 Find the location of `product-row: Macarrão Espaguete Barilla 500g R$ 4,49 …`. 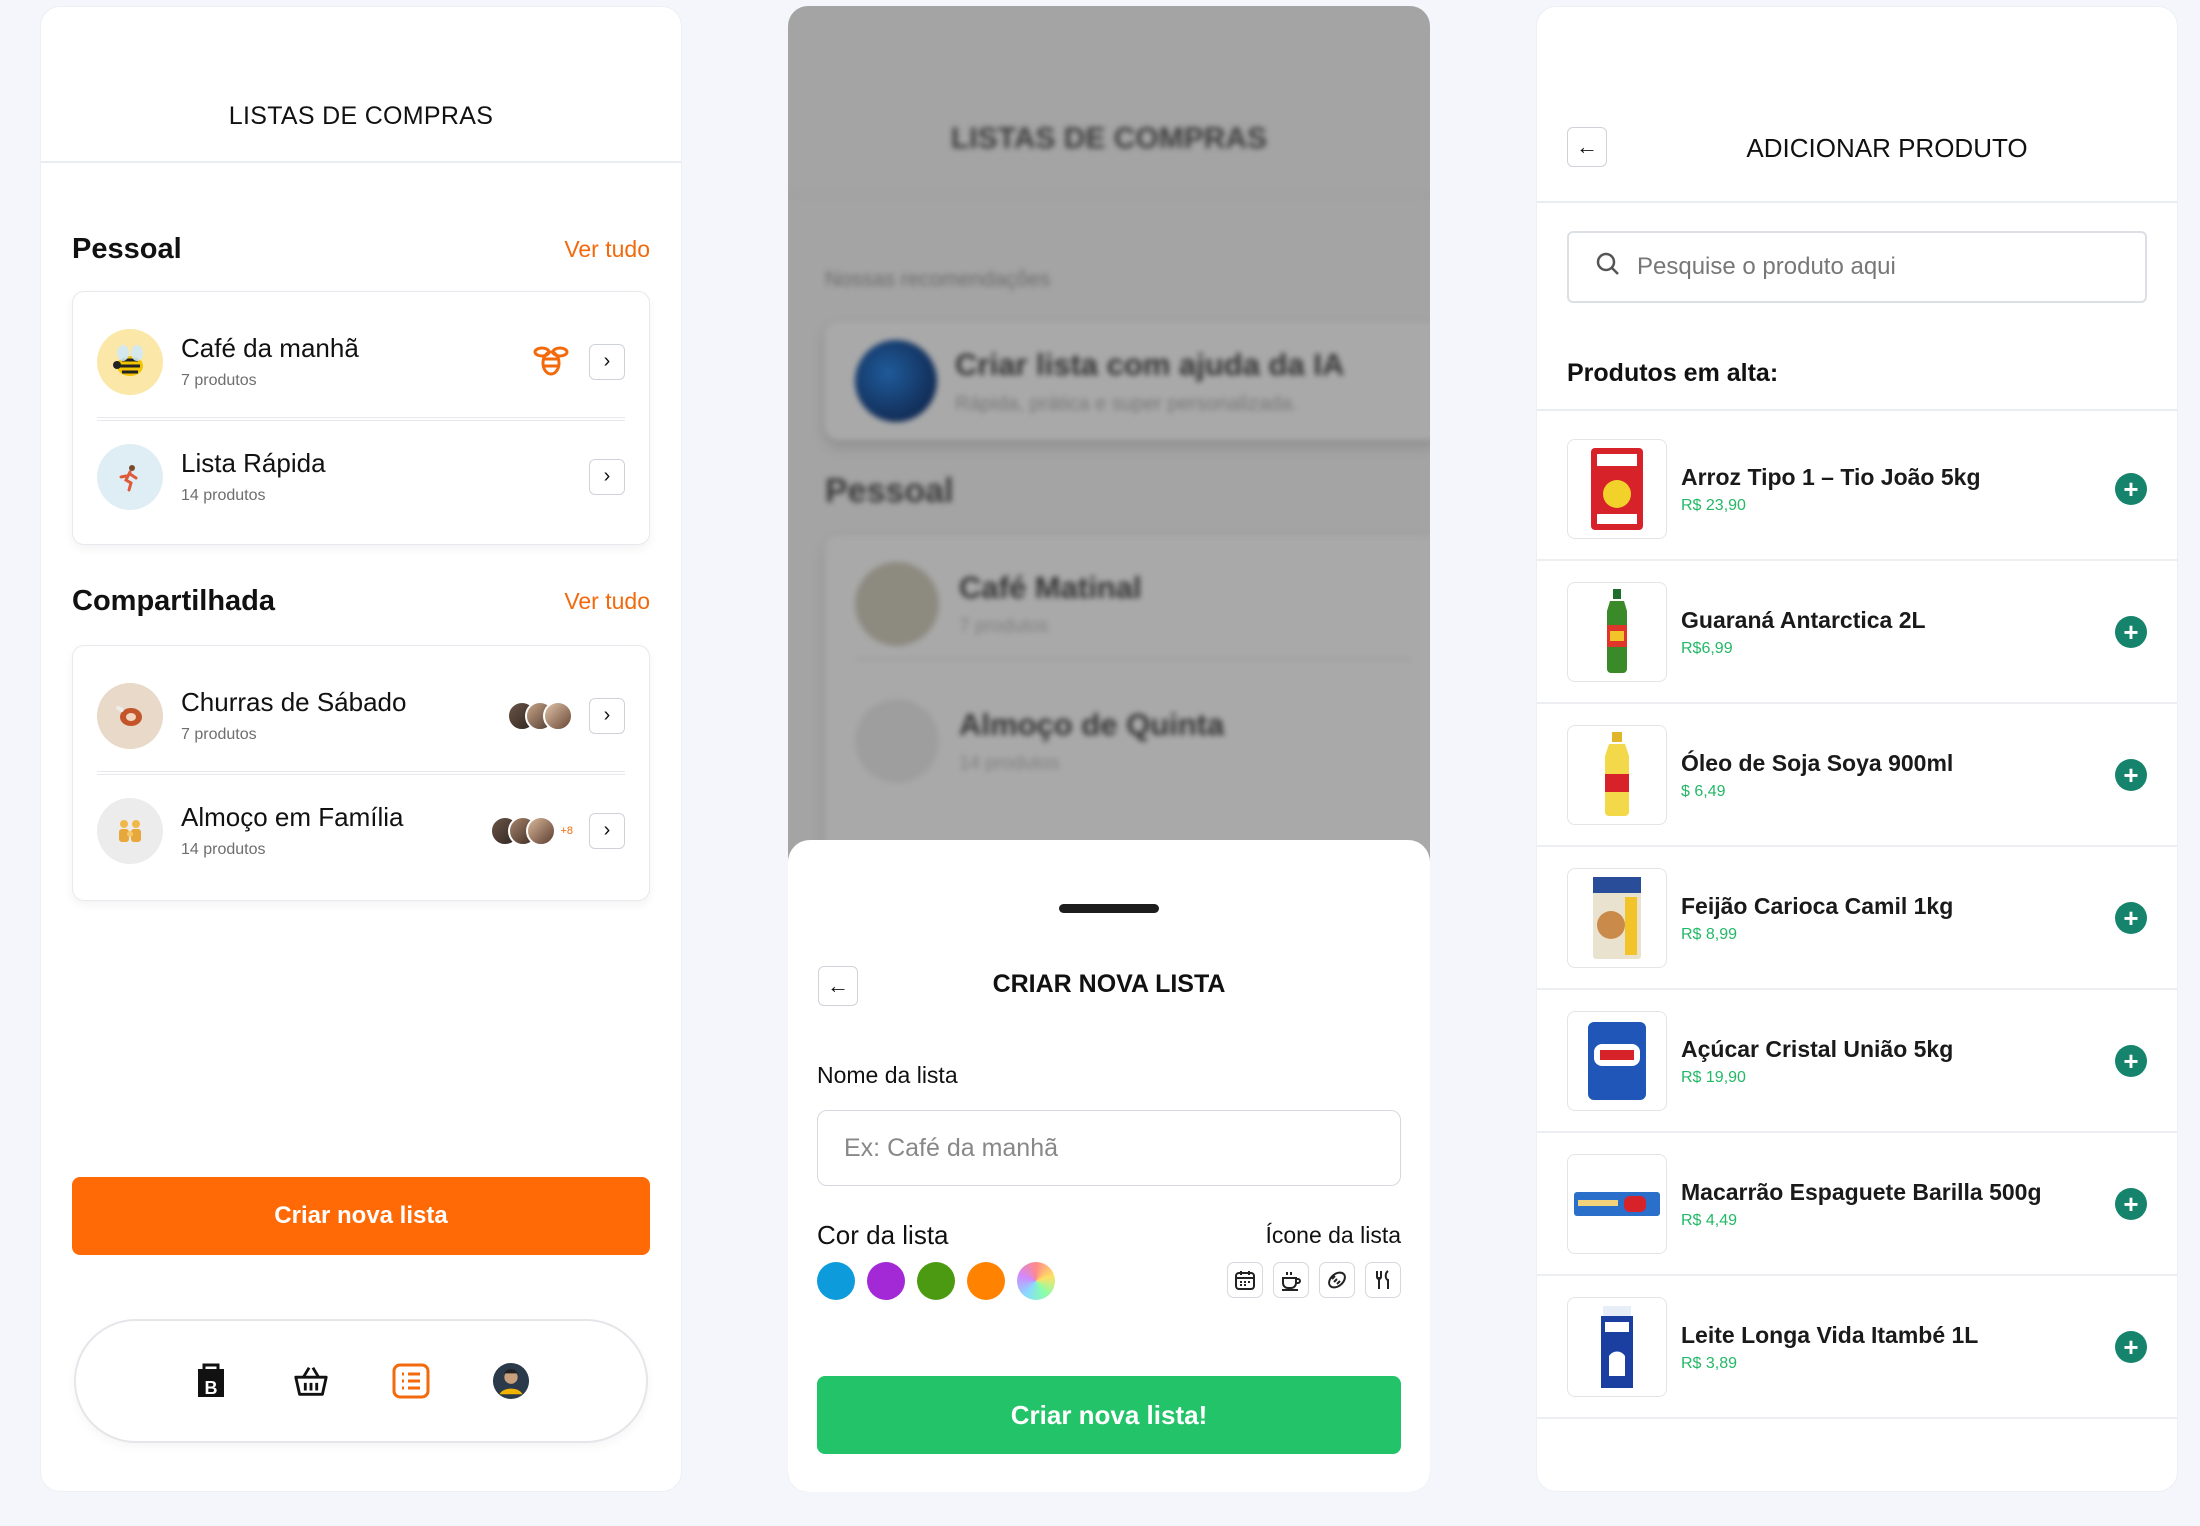

product-row: Macarrão Espaguete Barilla 500g R$ 4,49 … is located at coordinates (1857, 1204).